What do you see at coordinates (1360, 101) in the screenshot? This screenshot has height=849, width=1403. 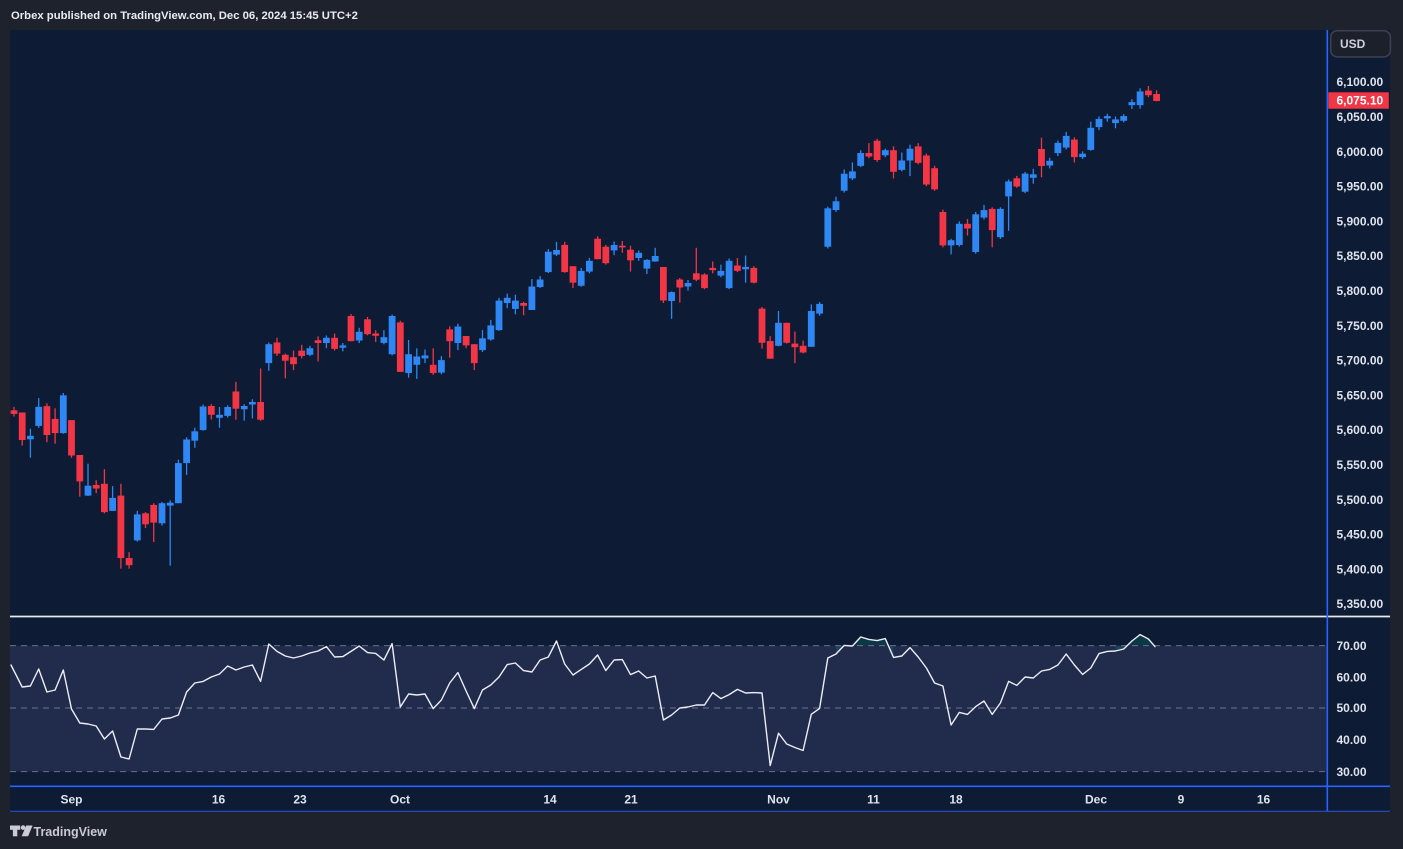 I see `svg-text: 6,075.10` at bounding box center [1360, 101].